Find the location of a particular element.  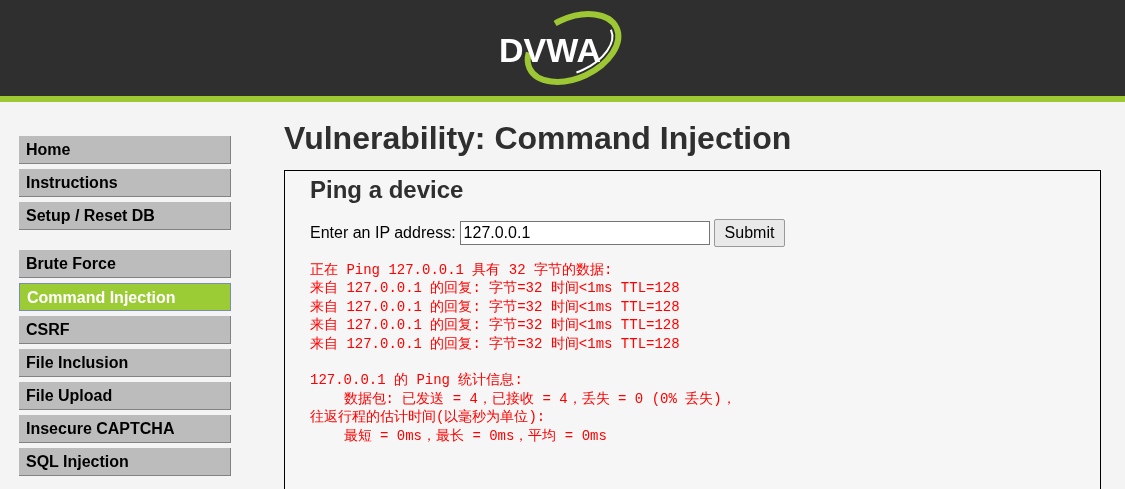

menu-item: Brute Force is located at coordinates (125, 264).